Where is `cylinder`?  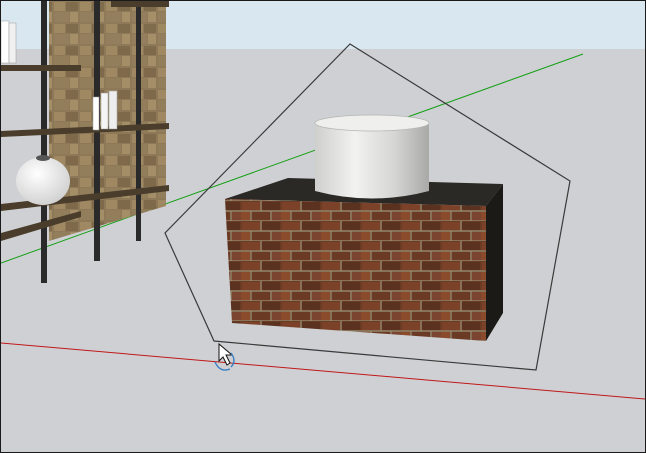
cylinder is located at coordinates (372, 156).